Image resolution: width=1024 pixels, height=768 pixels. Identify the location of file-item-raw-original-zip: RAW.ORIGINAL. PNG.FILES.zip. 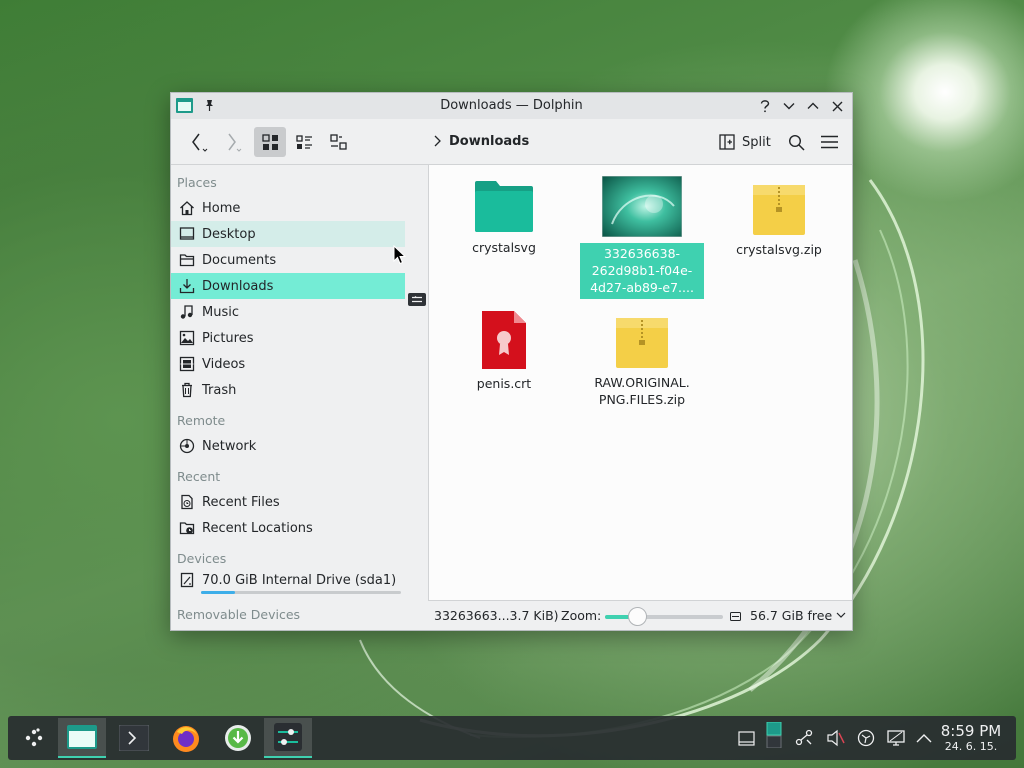
(642, 363).